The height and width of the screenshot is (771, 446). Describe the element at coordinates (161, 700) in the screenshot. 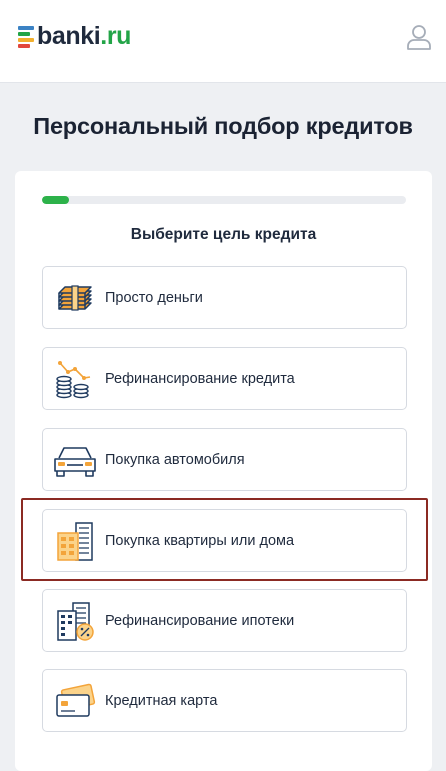

I see `option-label: Кредитная карта` at that location.